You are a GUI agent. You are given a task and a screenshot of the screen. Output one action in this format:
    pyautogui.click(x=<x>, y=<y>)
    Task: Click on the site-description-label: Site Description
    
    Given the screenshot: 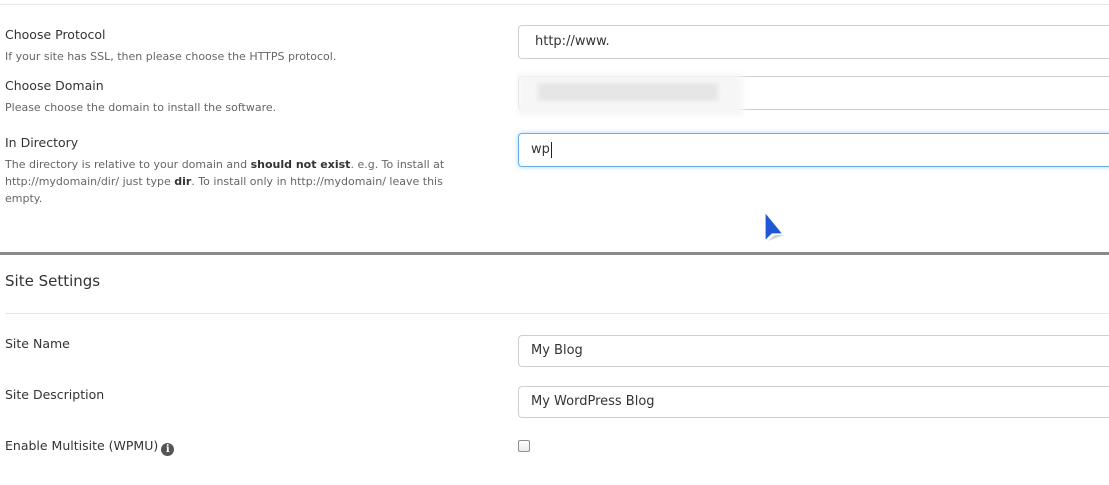 What is the action you would take?
    pyautogui.click(x=55, y=394)
    